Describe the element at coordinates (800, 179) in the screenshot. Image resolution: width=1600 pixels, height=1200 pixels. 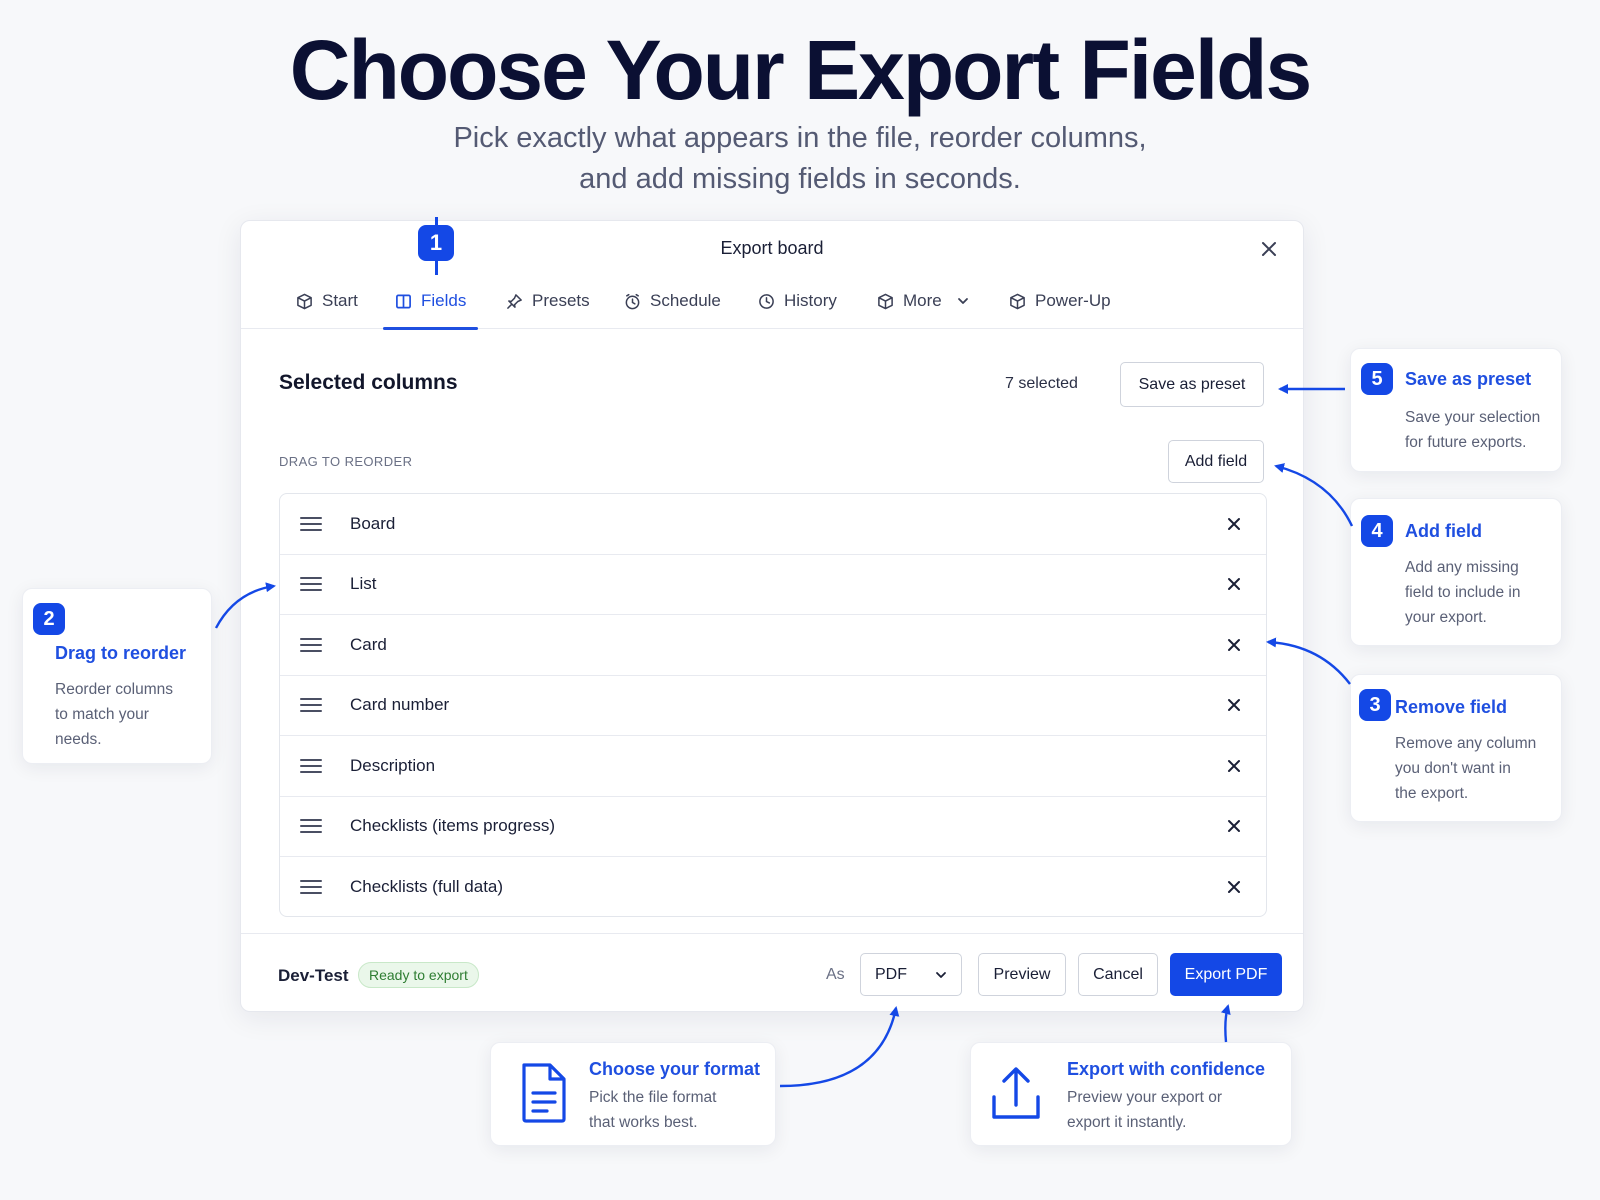
I see `hero-subtitle-line: and add missing fields in seconds.` at that location.